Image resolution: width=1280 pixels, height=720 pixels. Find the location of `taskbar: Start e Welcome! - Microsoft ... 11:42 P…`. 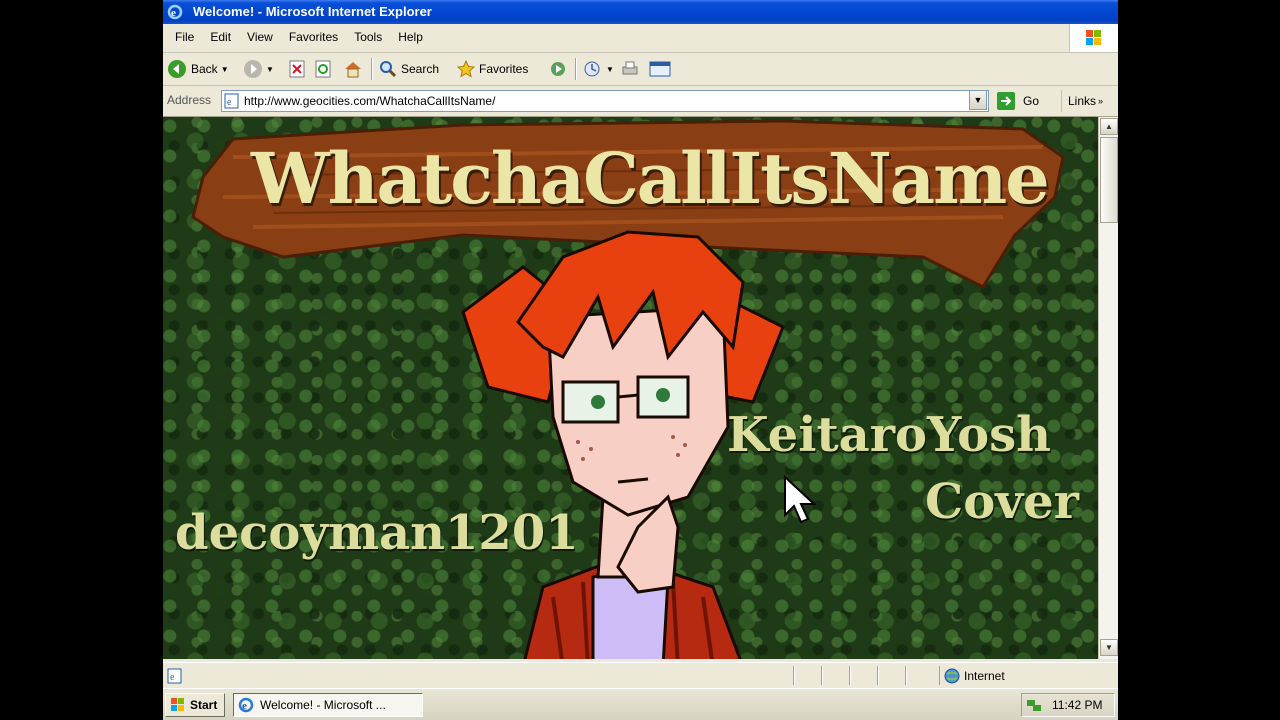

taskbar: Start e Welcome! - Microsoft ... 11:42 P… is located at coordinates (640, 704).